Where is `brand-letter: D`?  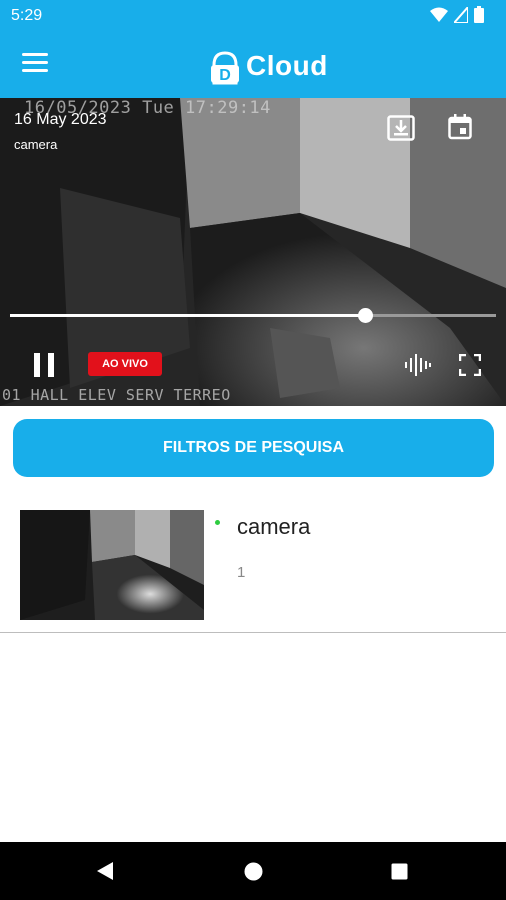
brand-letter: D is located at coordinates (225, 75).